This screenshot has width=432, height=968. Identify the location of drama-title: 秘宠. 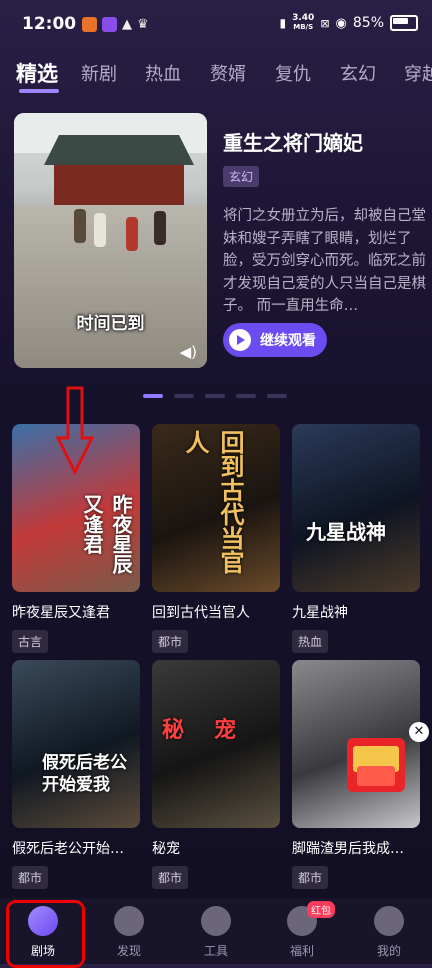
(166, 849).